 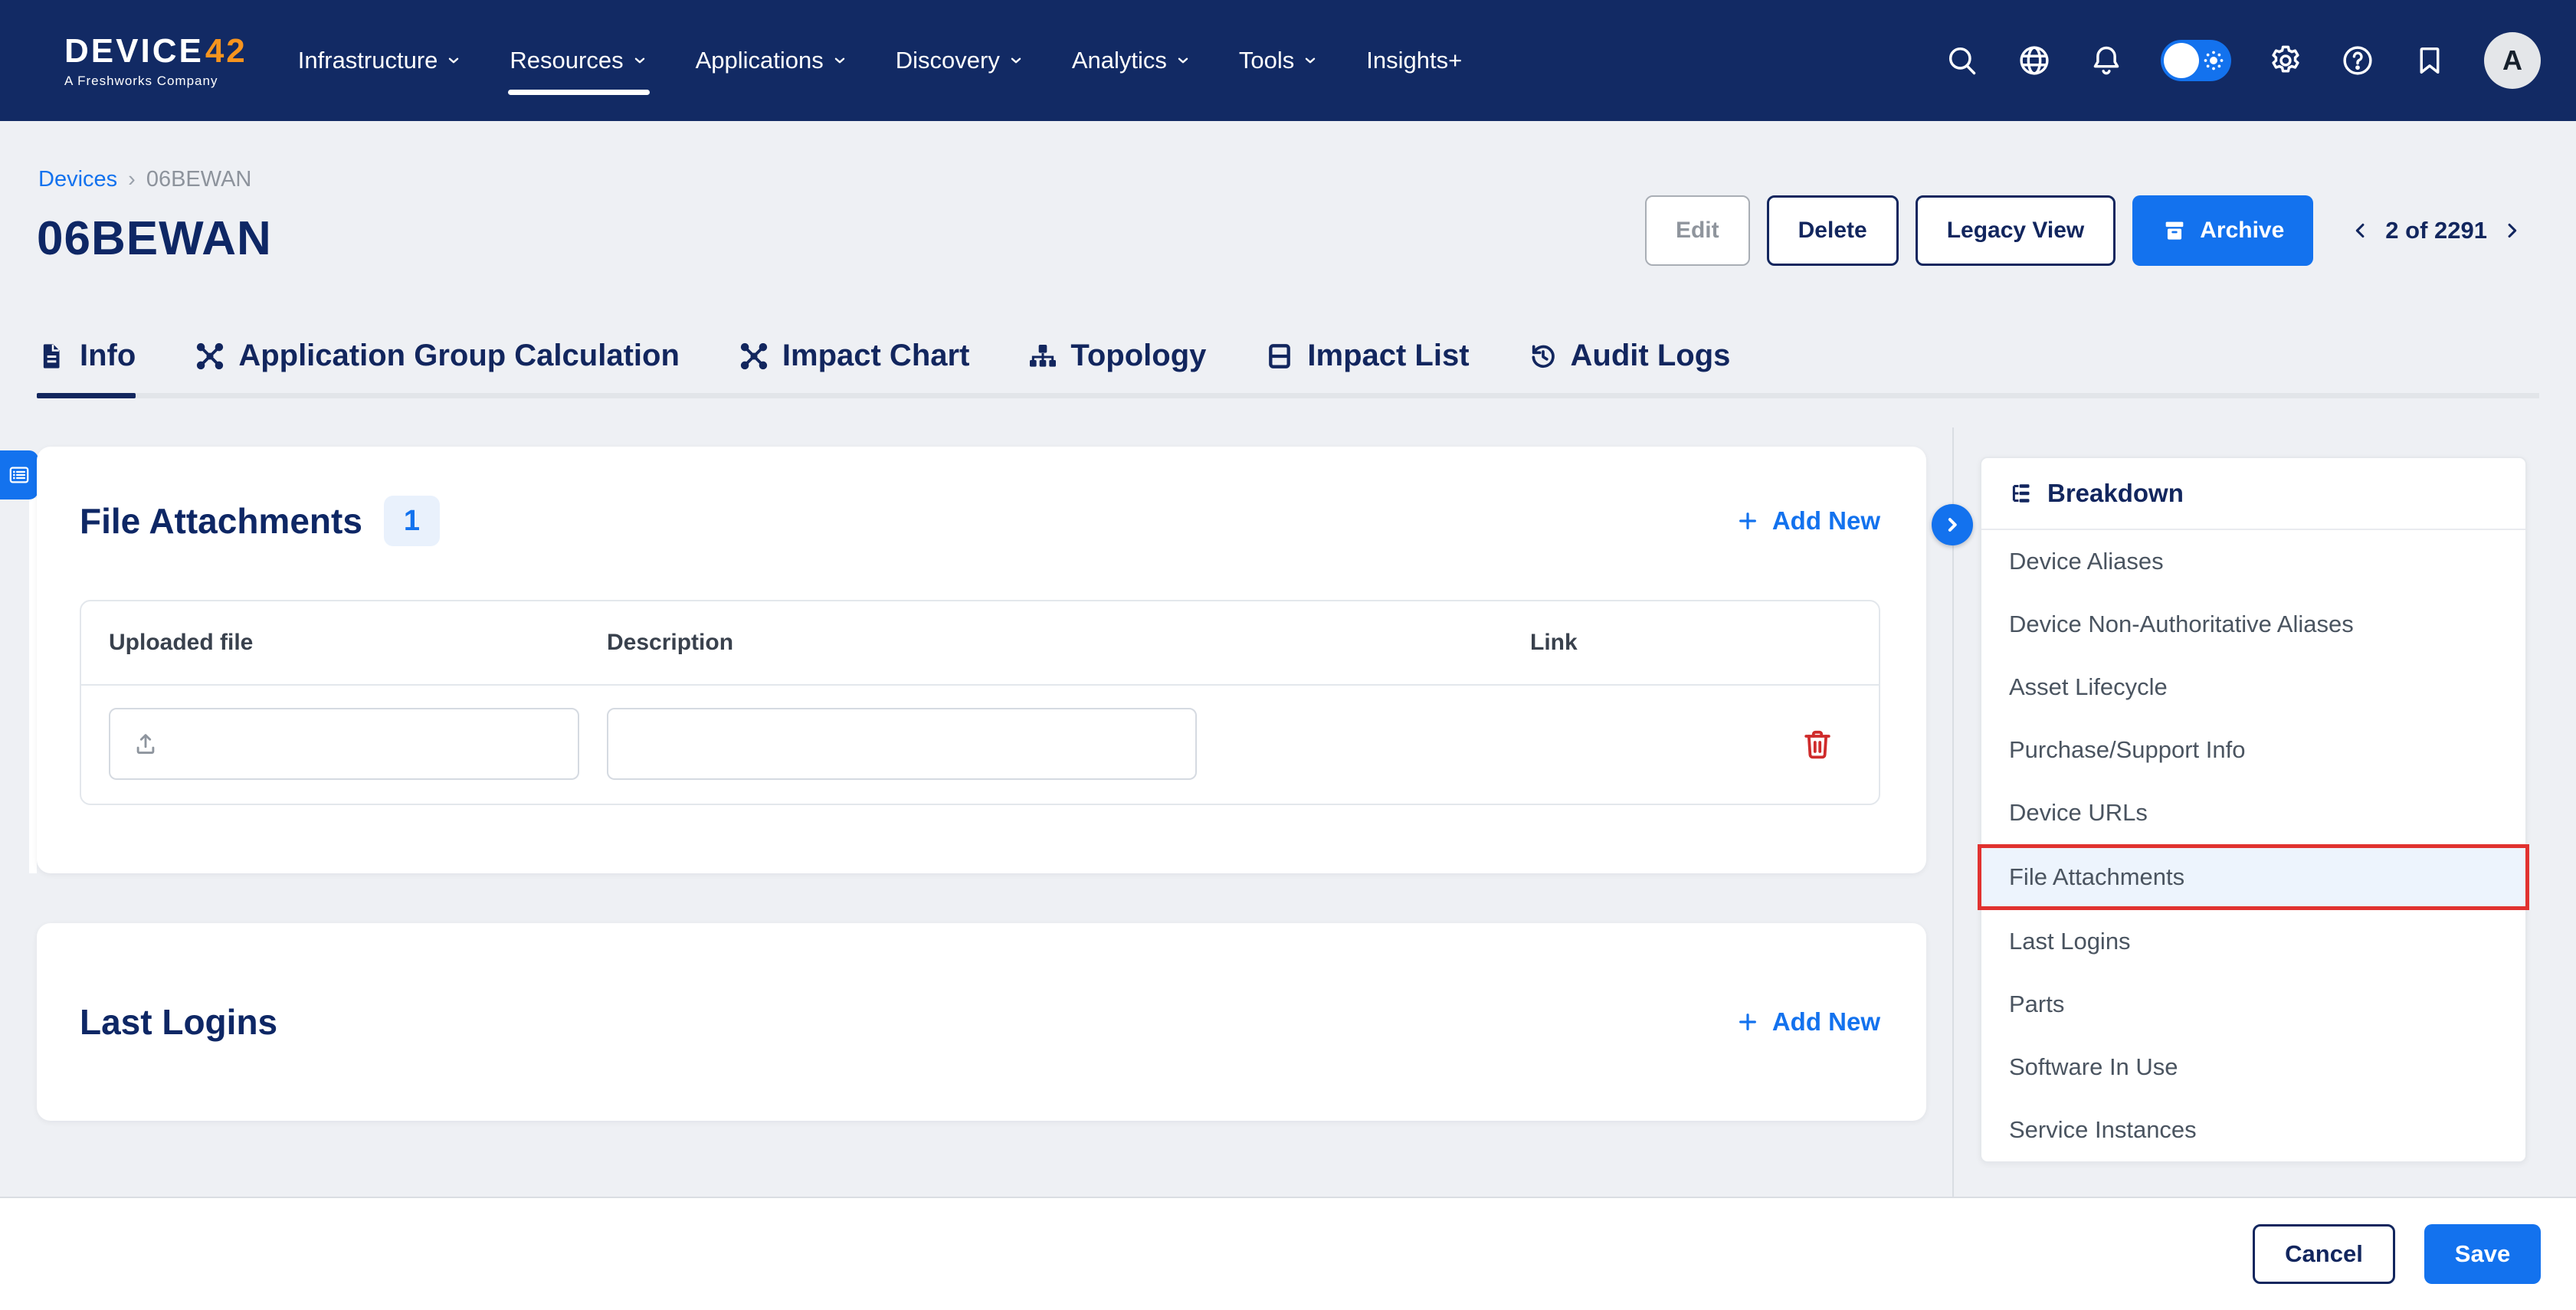 I want to click on globe-icon, so click(x=2034, y=61).